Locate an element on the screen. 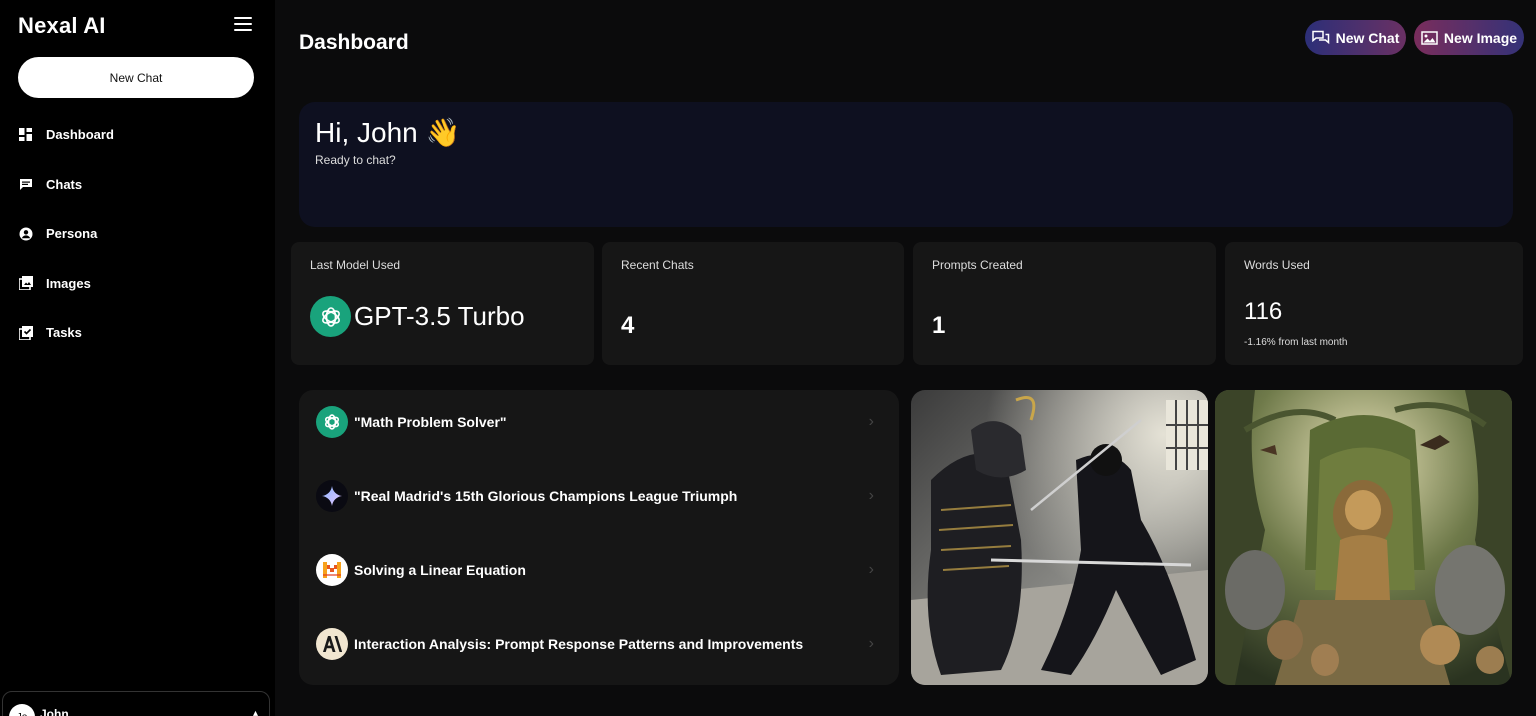 The width and height of the screenshot is (1536, 716). chat-icon is located at coordinates (25, 184).